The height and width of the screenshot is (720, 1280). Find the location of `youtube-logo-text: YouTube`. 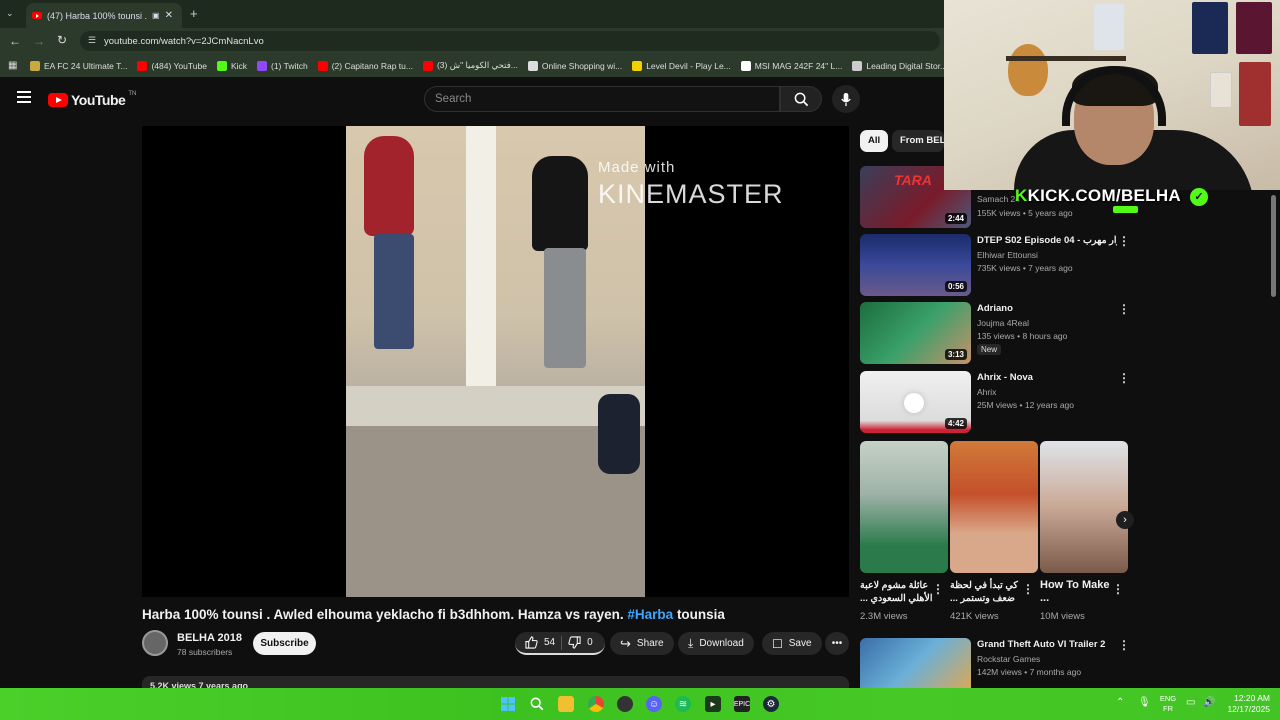

youtube-logo-text: YouTube is located at coordinates (98, 100).